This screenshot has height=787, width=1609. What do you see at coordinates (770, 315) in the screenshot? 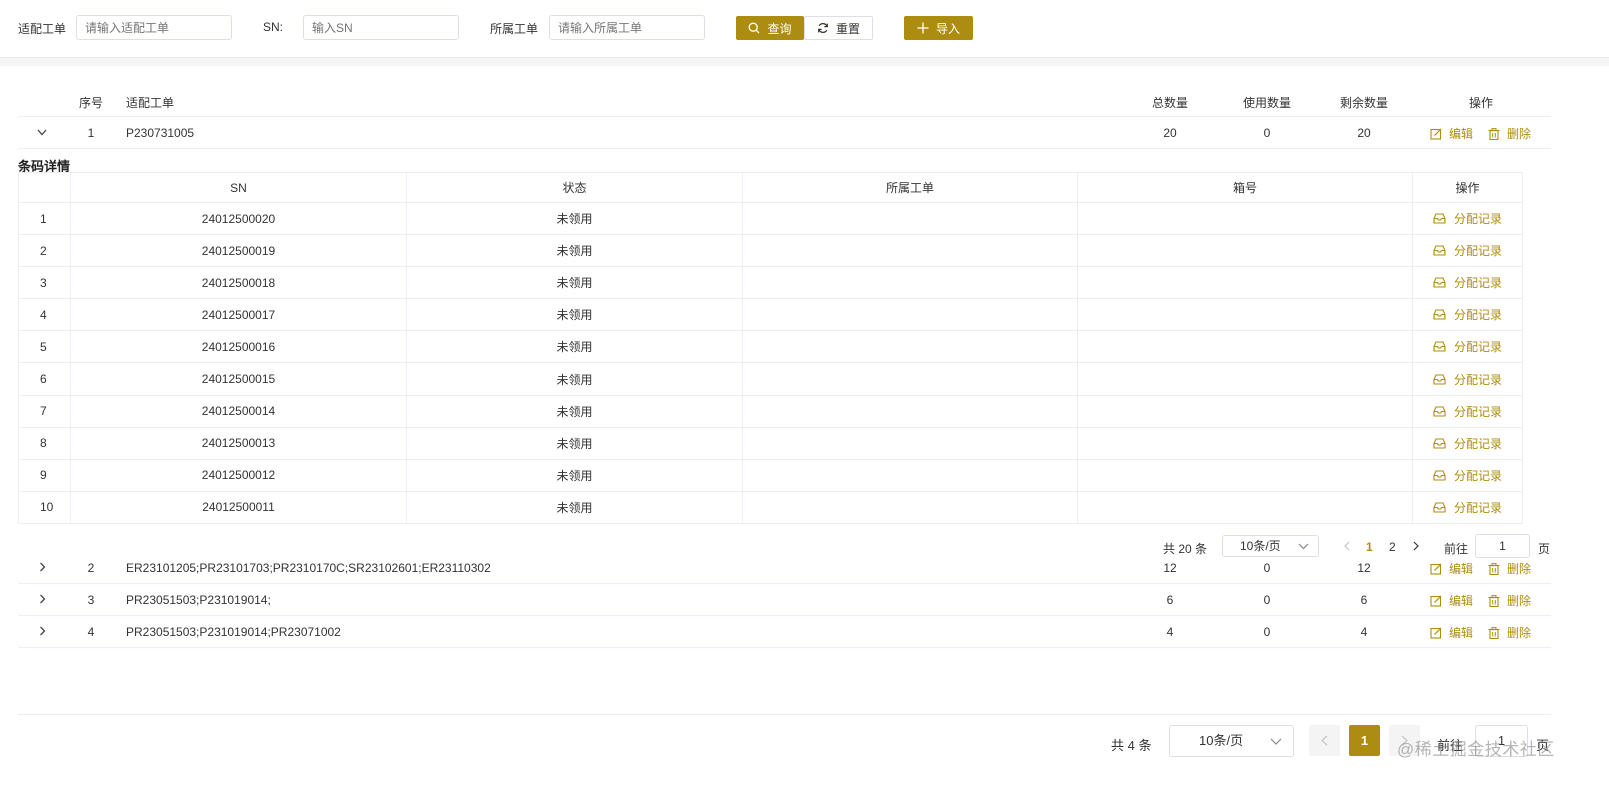
I see `detail-row: 4 24012500017 未领用 分配记录` at bounding box center [770, 315].